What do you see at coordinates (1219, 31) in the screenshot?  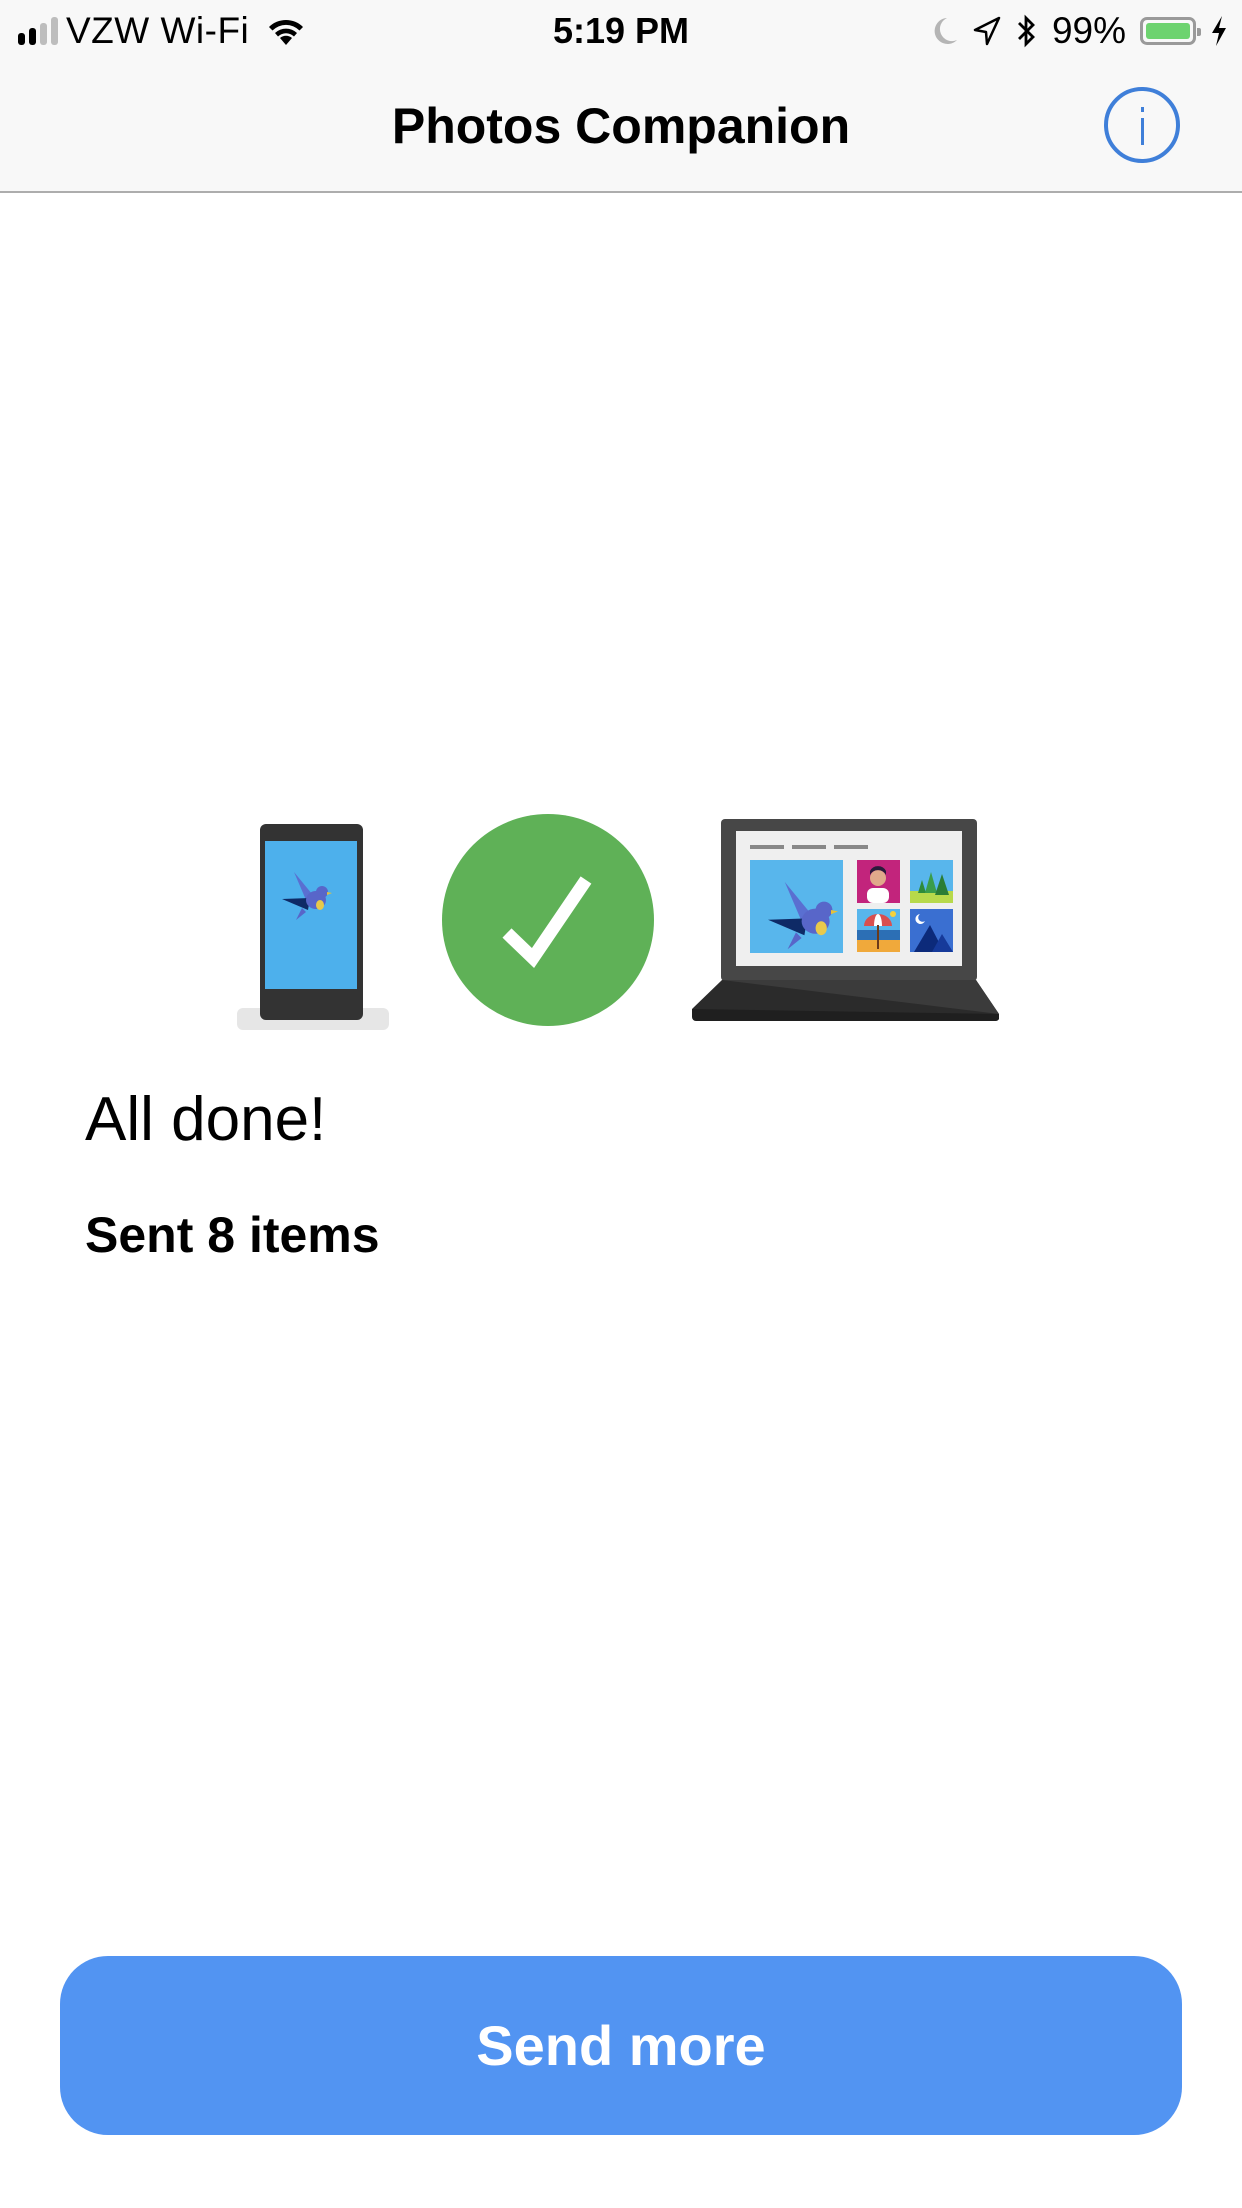 I see `charging-bolt-icon` at bounding box center [1219, 31].